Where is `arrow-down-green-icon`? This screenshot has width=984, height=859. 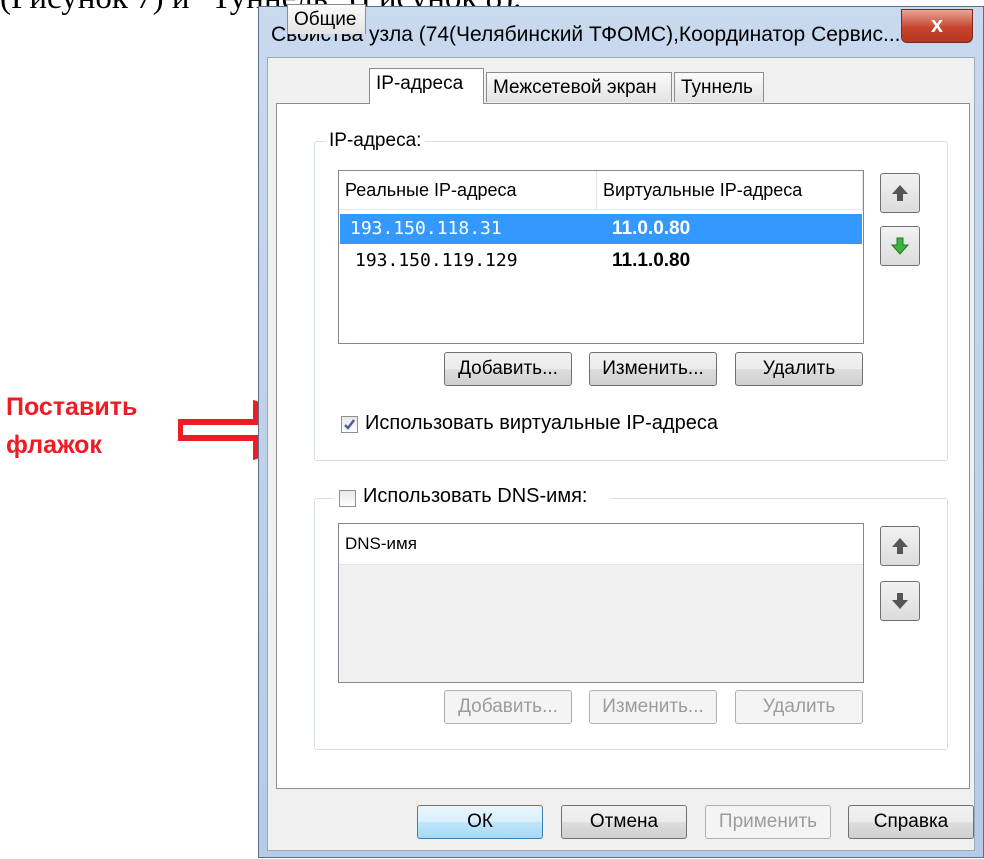
arrow-down-green-icon is located at coordinates (900, 246).